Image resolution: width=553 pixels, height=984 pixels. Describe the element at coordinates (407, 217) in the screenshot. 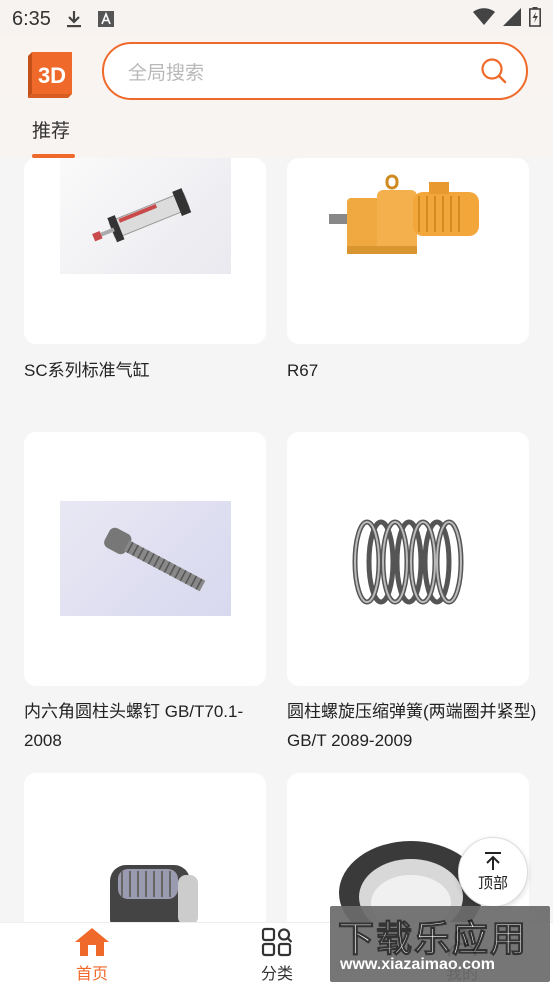

I see `product-image-gear-motor` at that location.